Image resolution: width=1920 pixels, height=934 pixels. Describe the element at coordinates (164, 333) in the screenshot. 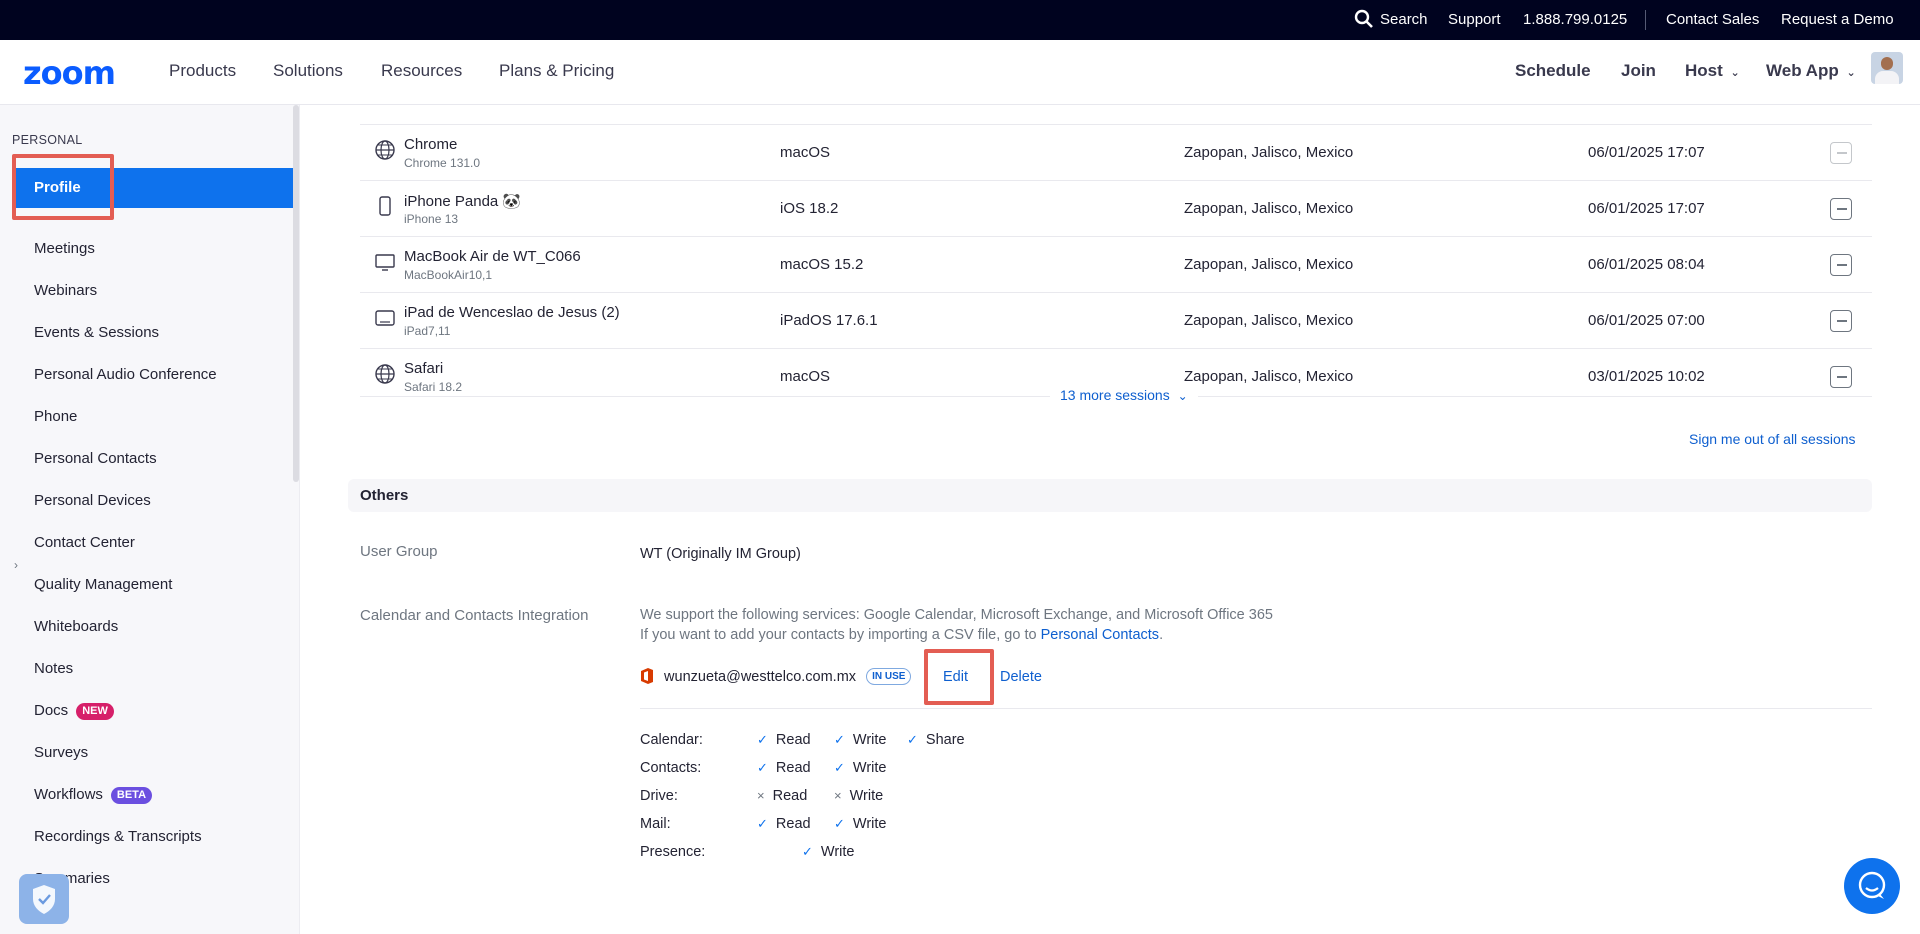

I see `sidebar-item-events-sessions: Events & Sessions` at that location.